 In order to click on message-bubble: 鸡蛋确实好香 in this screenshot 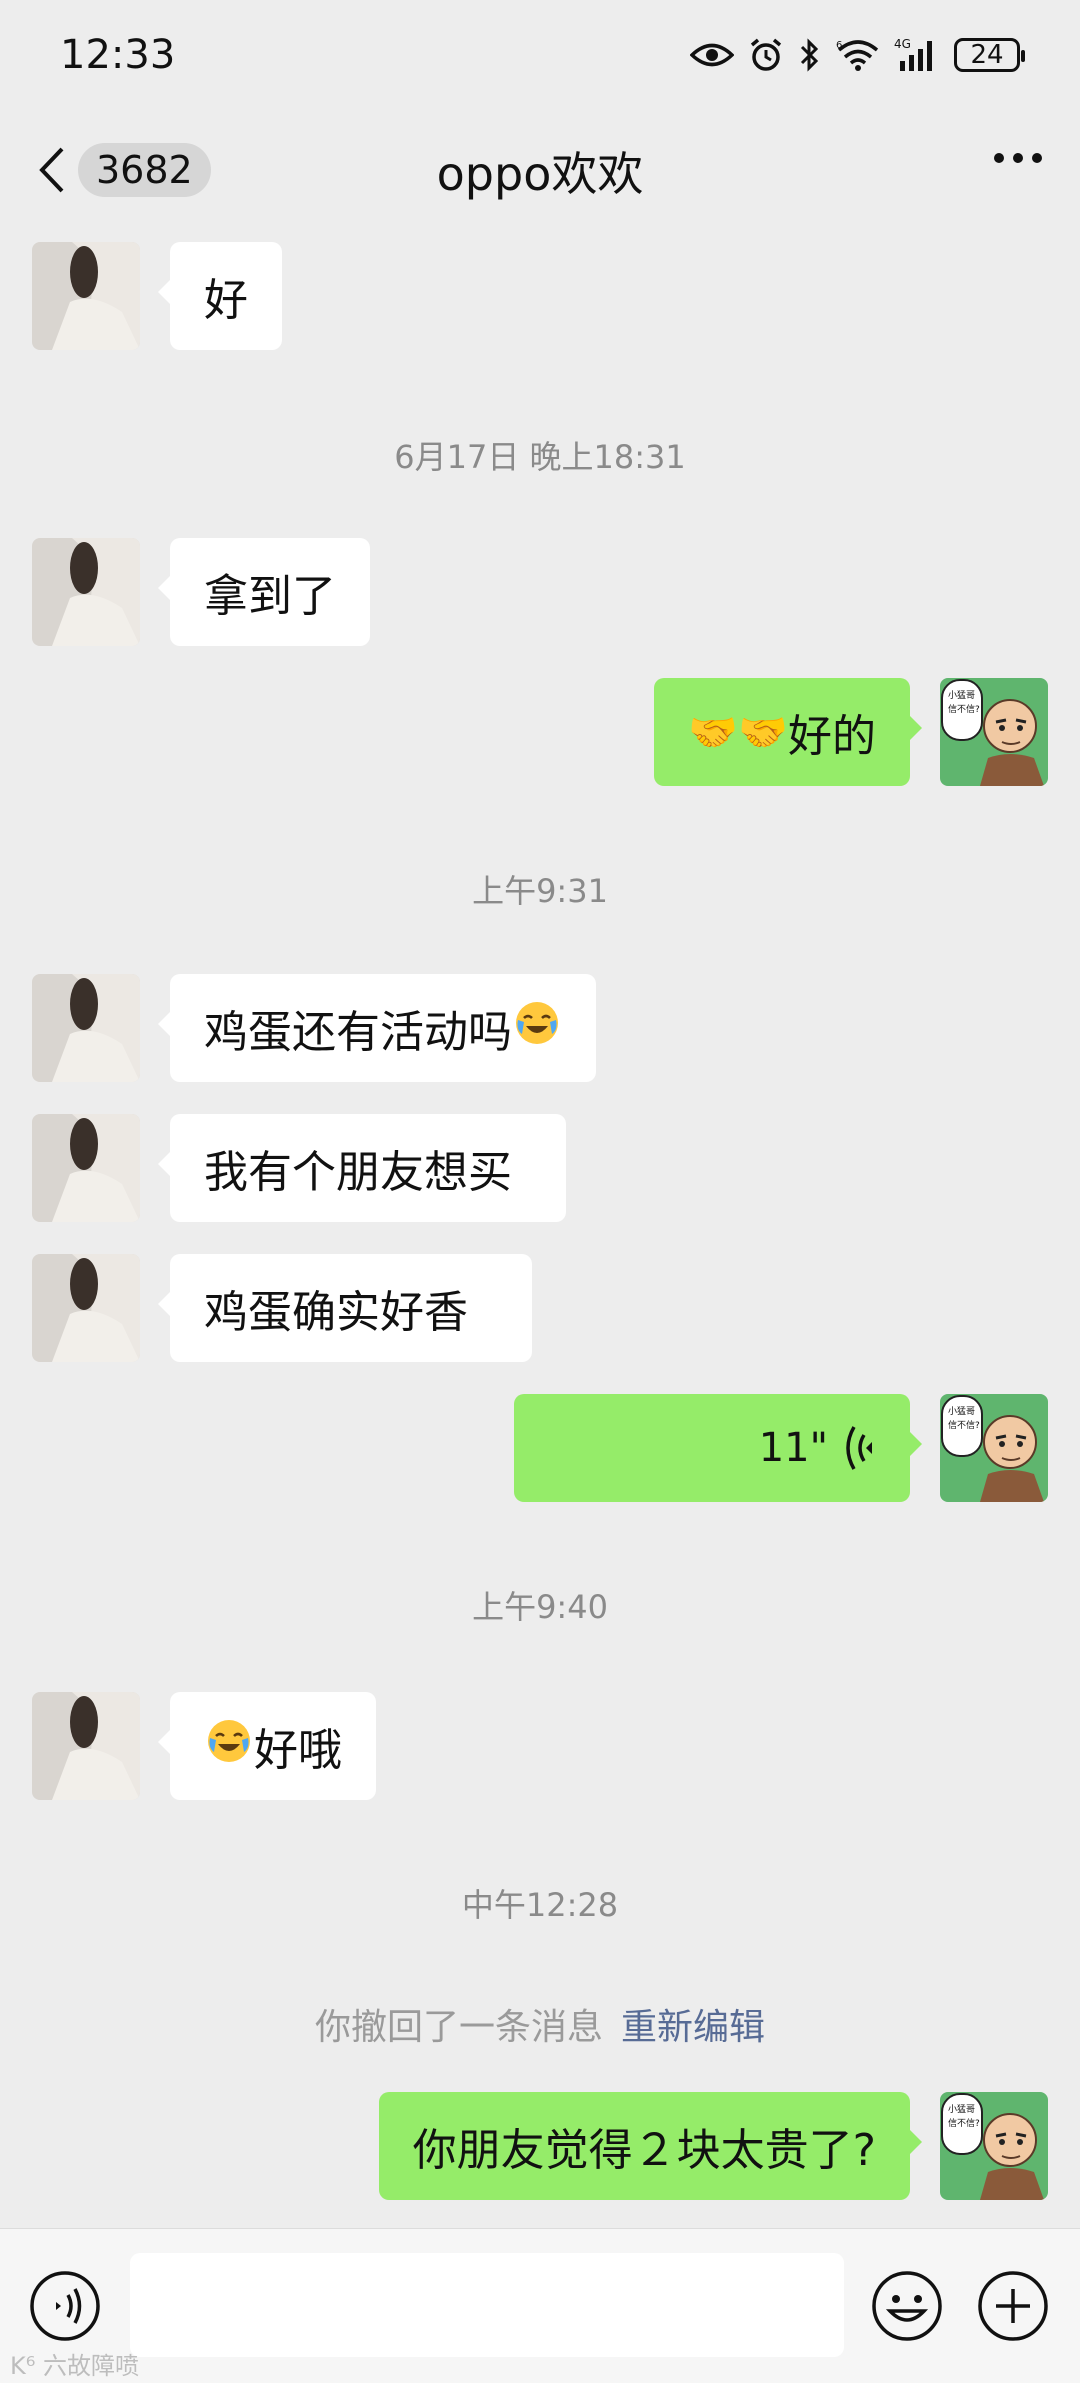, I will do `click(345, 1308)`.